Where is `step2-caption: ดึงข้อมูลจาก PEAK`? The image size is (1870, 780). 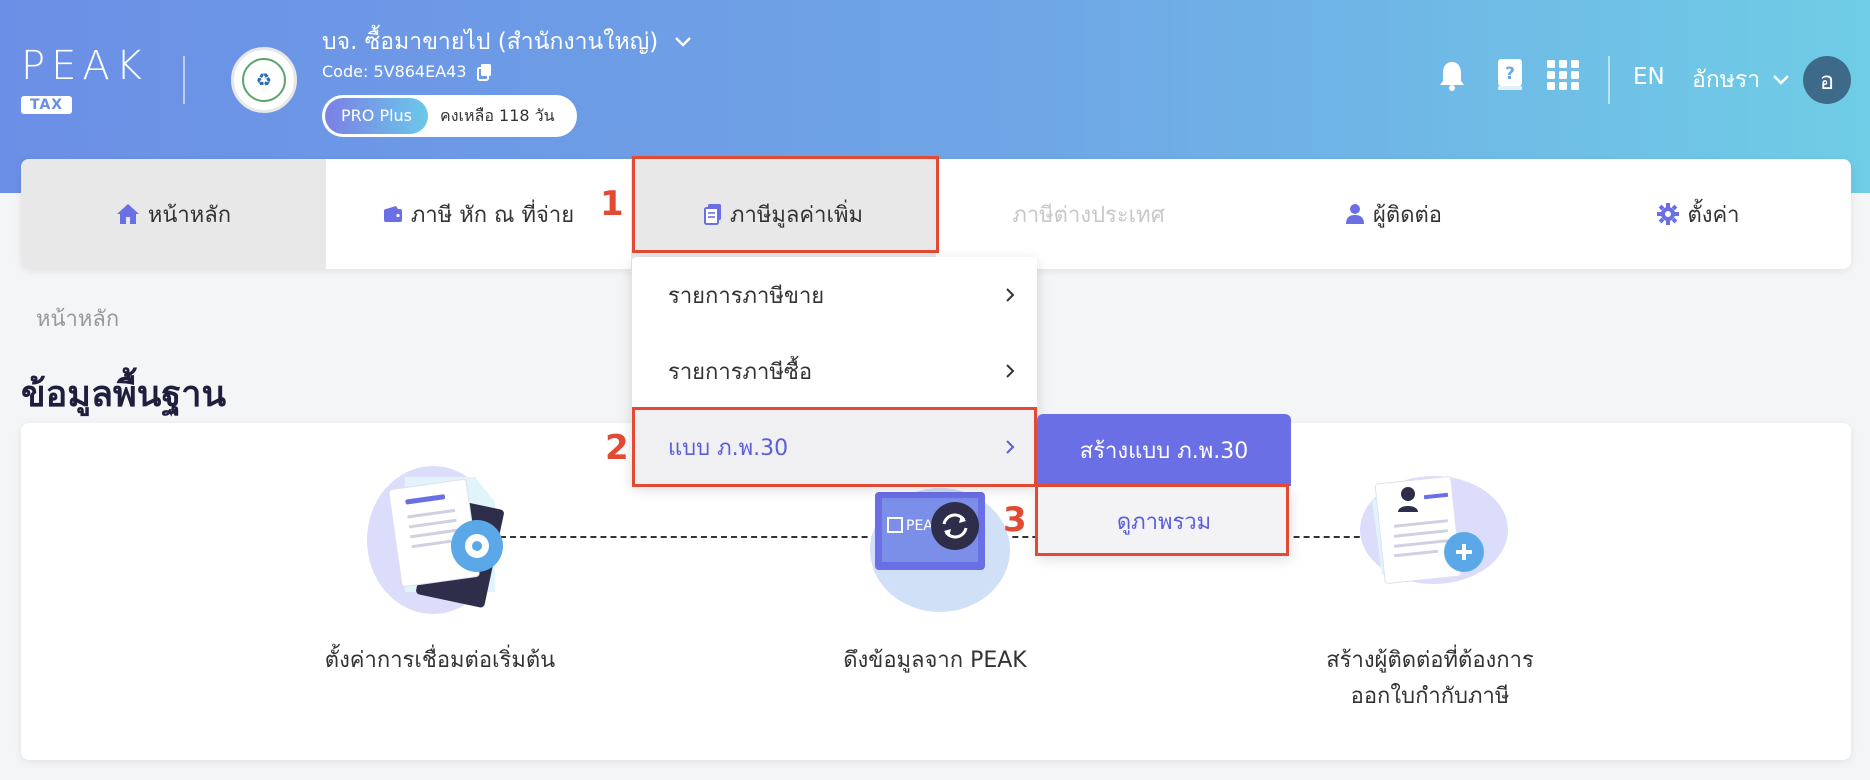
step2-caption: ดึงข้อมูลจาก PEAK is located at coordinates (935, 660).